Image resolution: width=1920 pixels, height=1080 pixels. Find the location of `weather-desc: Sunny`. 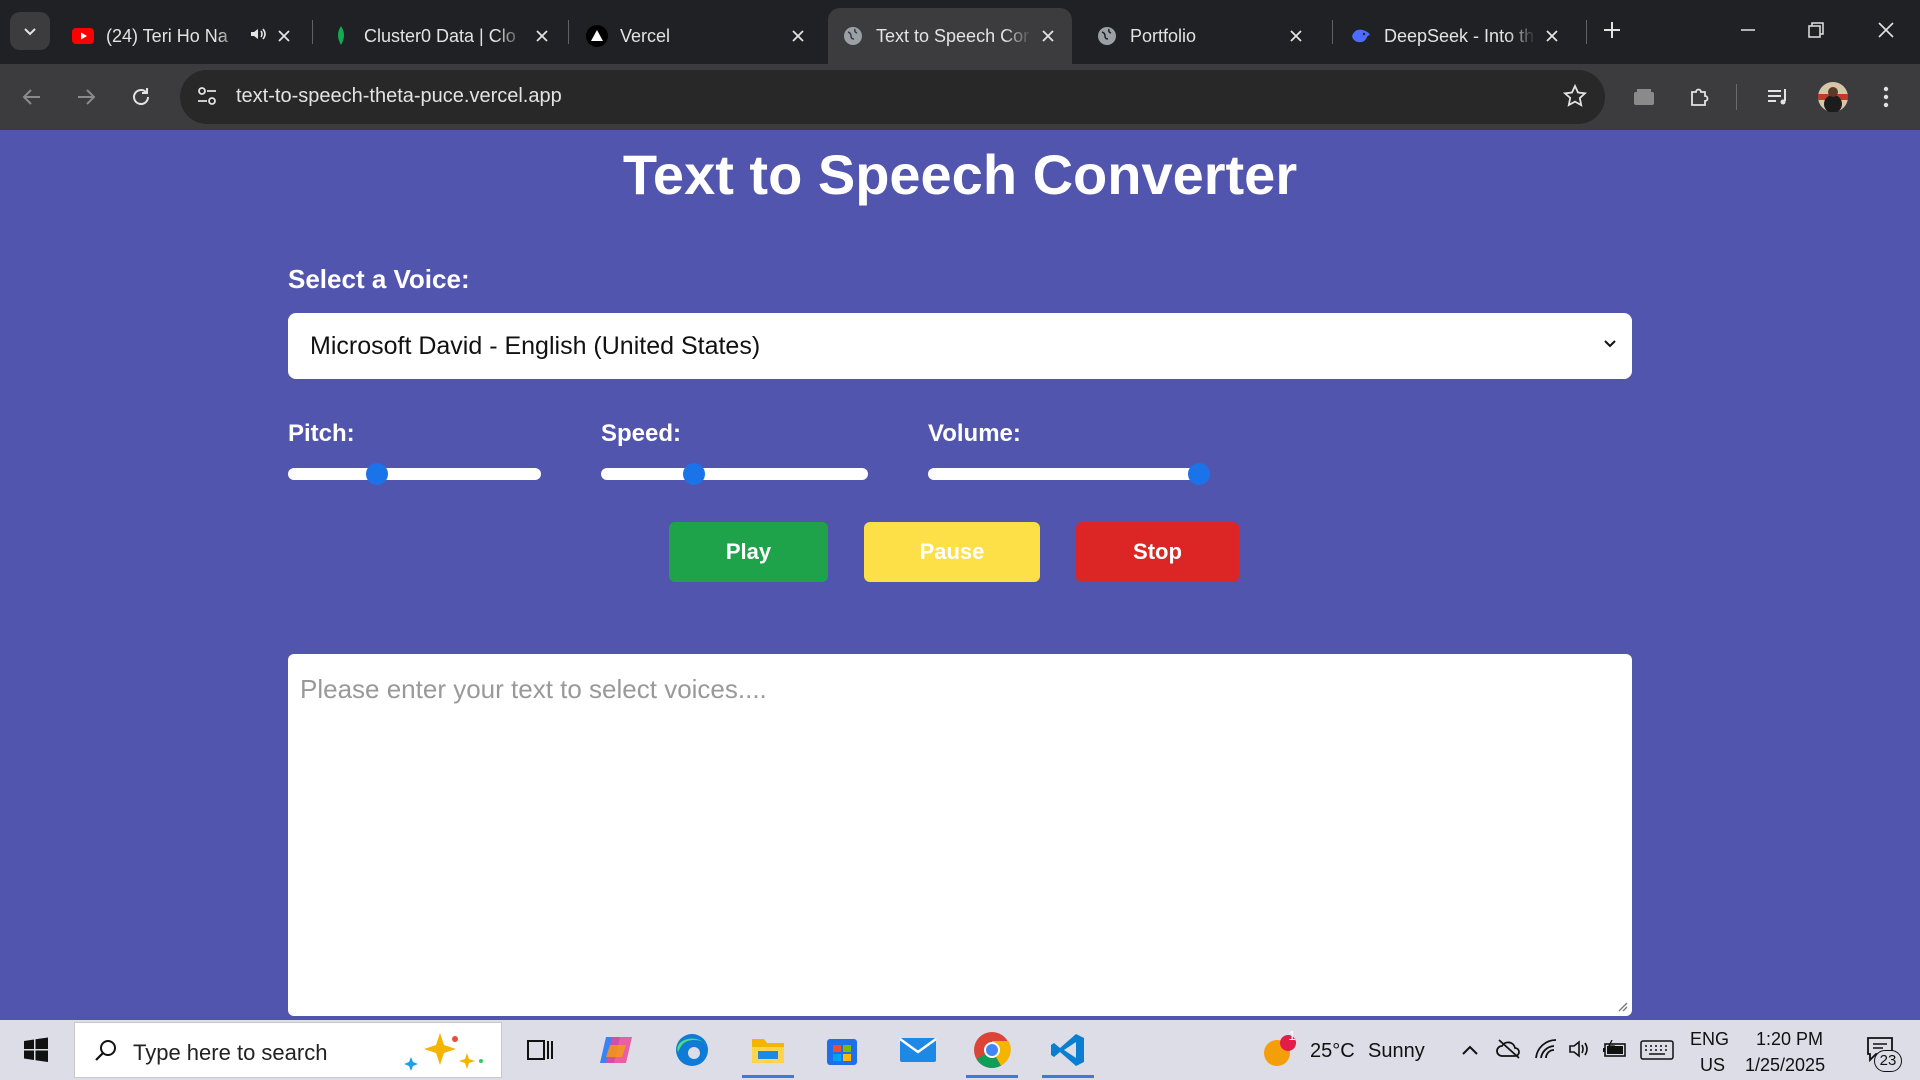

weather-desc: Sunny is located at coordinates (1396, 1051).